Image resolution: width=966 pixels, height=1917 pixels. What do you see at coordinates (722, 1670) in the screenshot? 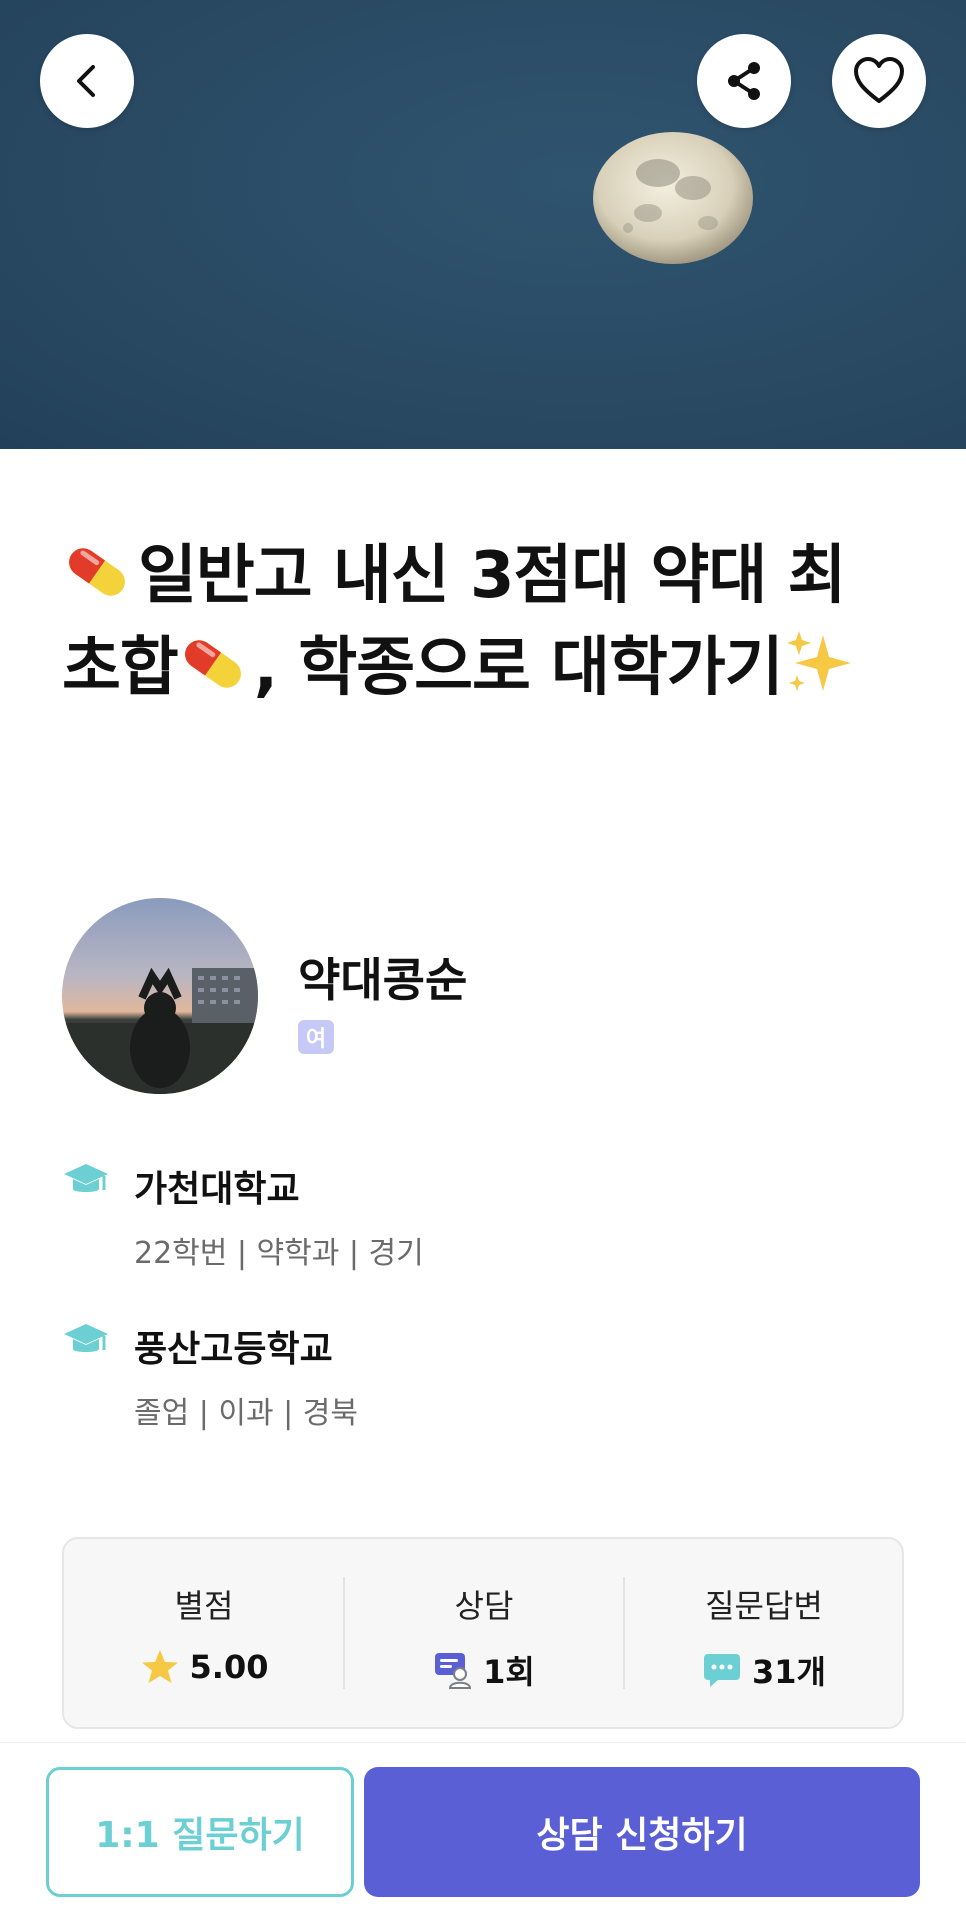
I see `chat-bubble-icon` at bounding box center [722, 1670].